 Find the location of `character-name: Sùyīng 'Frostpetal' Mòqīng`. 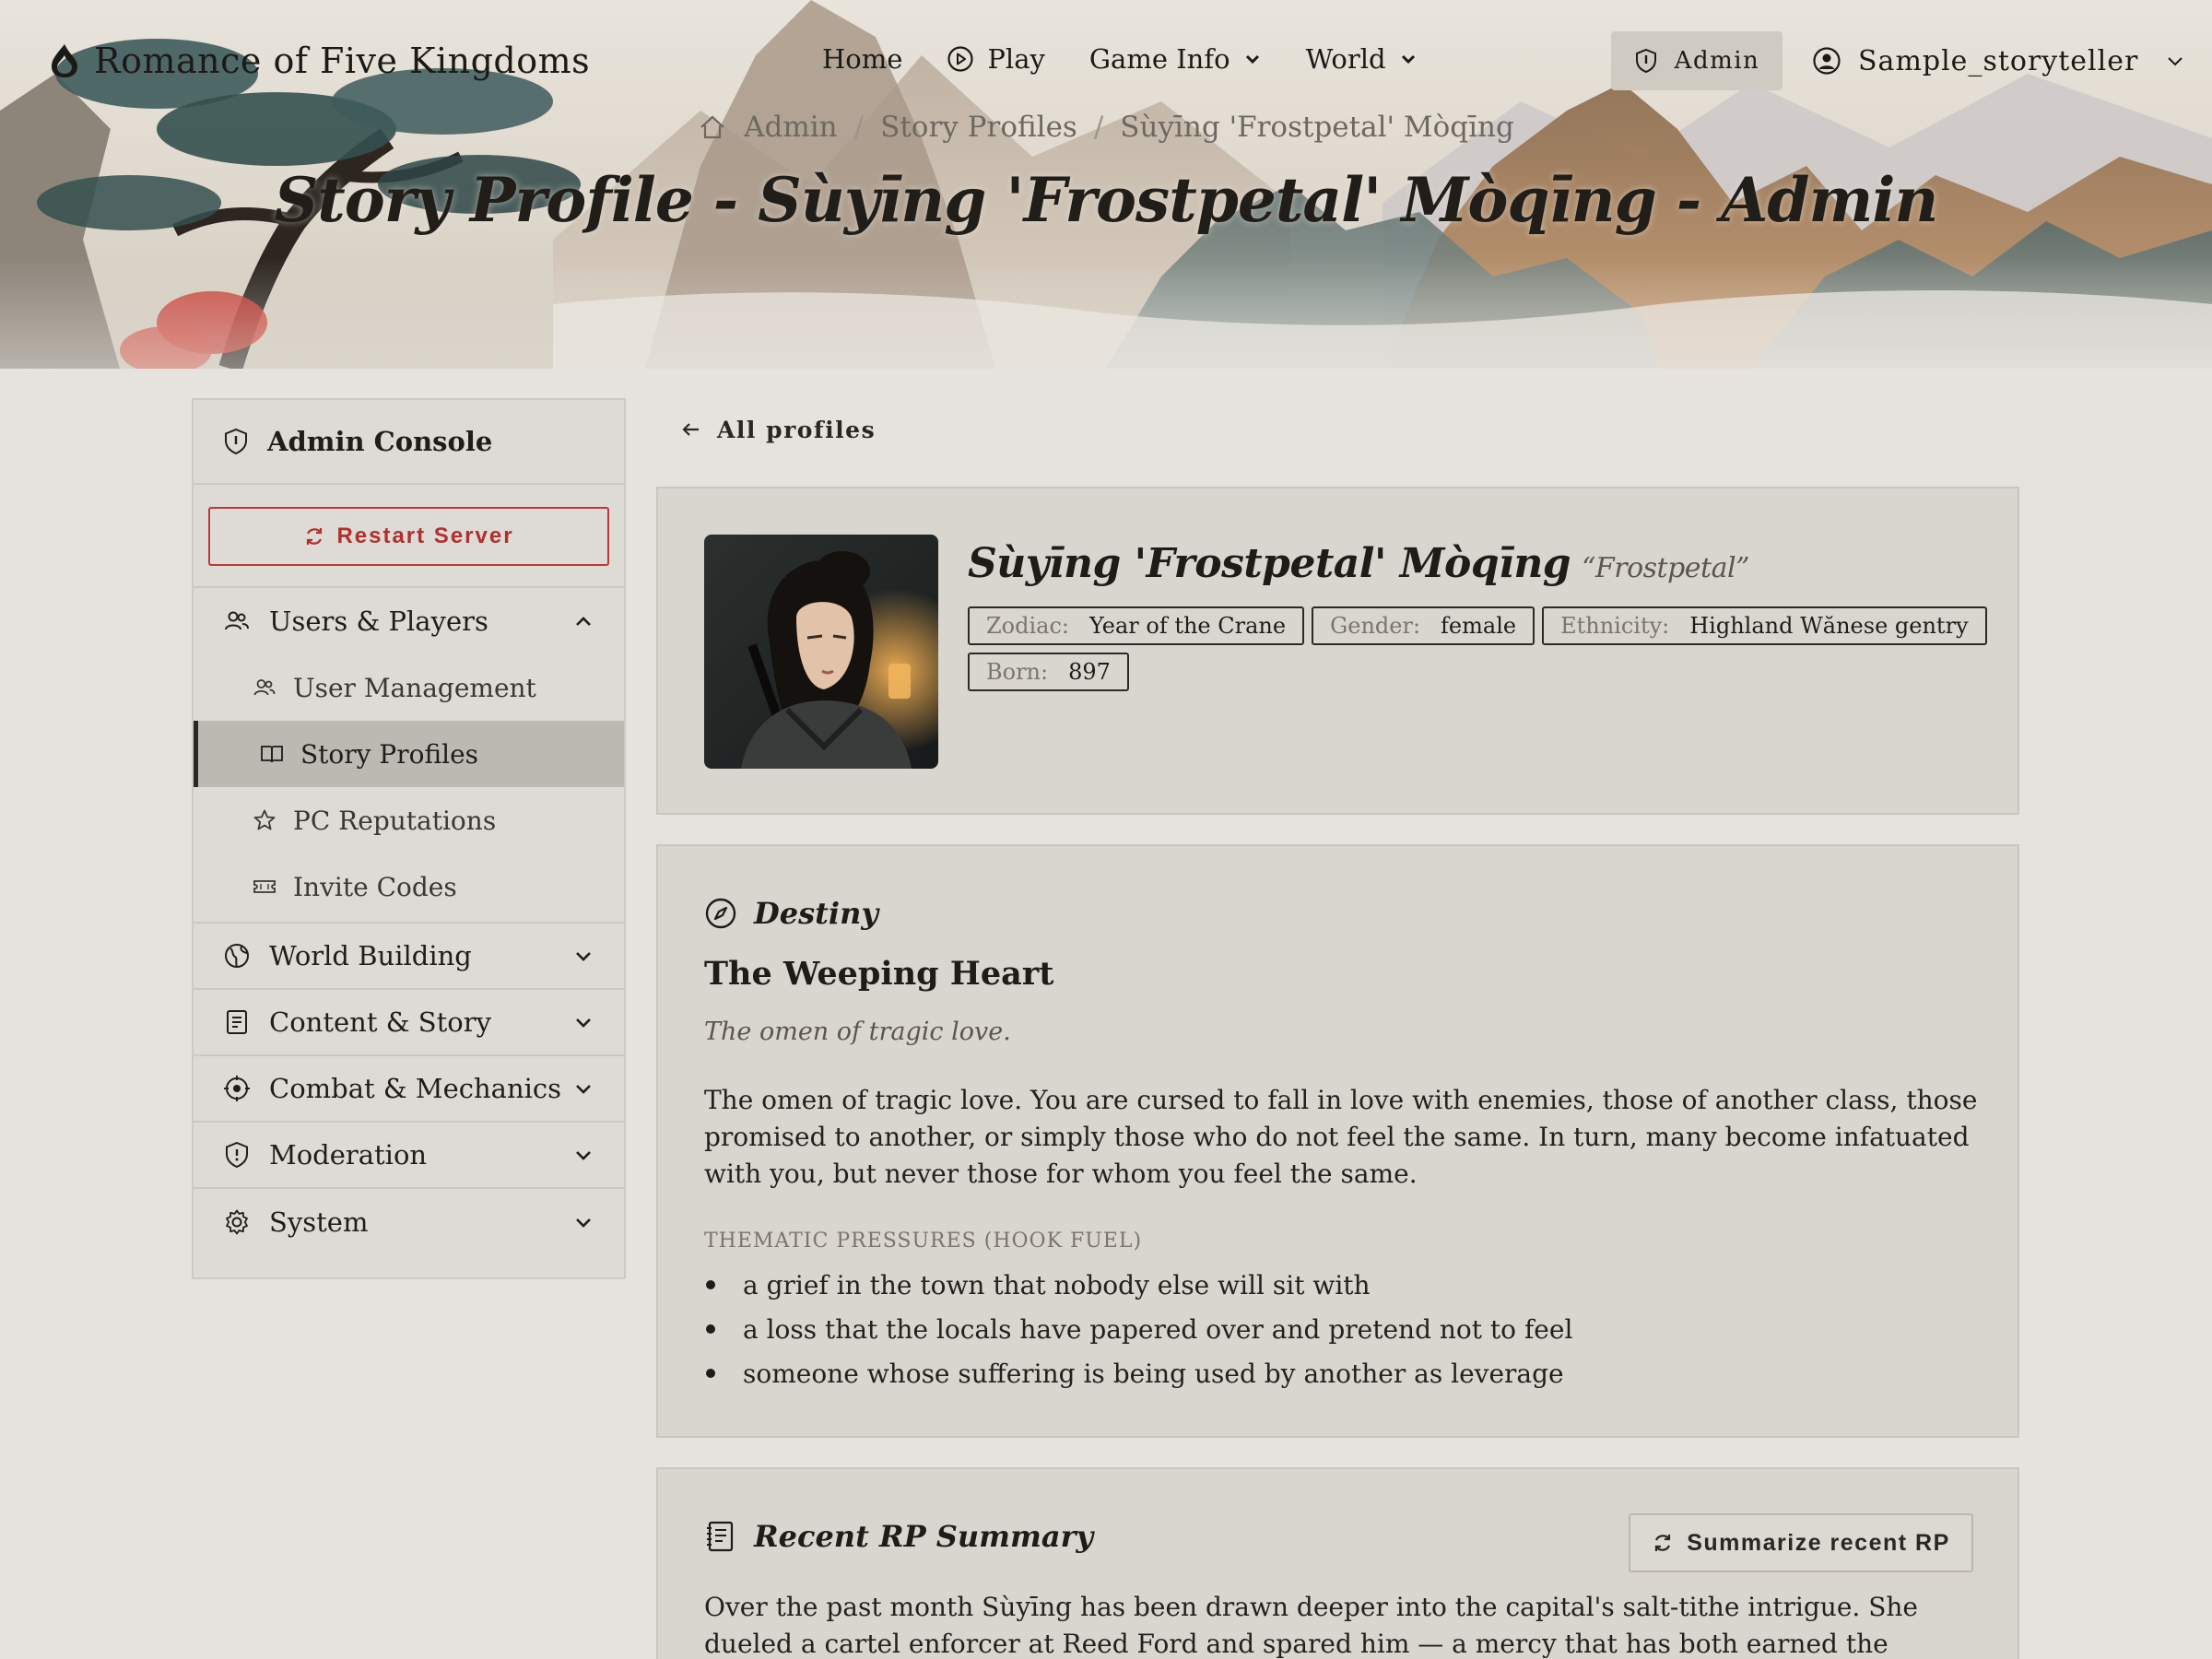

character-name: Sùyīng 'Frostpetal' Mòqīng is located at coordinates (1269, 563).